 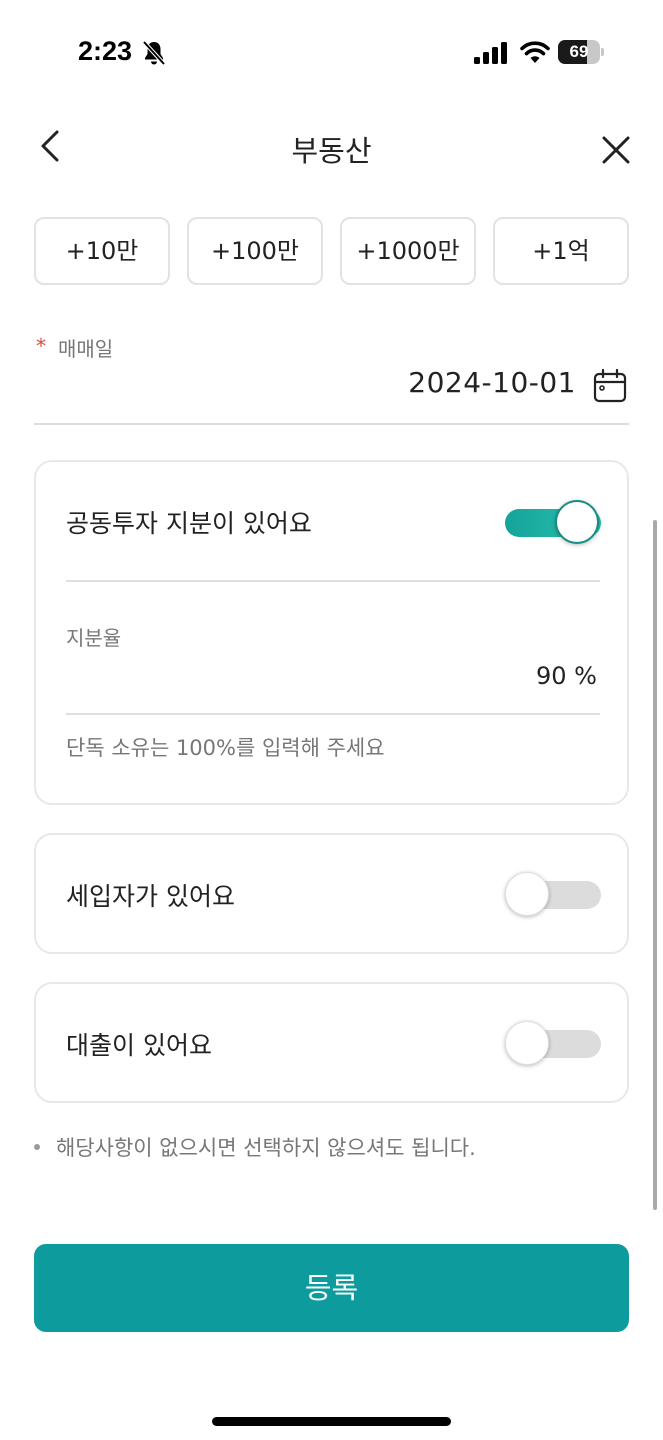 What do you see at coordinates (331, 1288) in the screenshot?
I see `register-button: 등록` at bounding box center [331, 1288].